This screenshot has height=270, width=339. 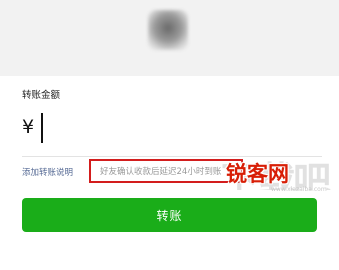 I want to click on add-note-link: 添加转账说明, so click(x=47, y=172).